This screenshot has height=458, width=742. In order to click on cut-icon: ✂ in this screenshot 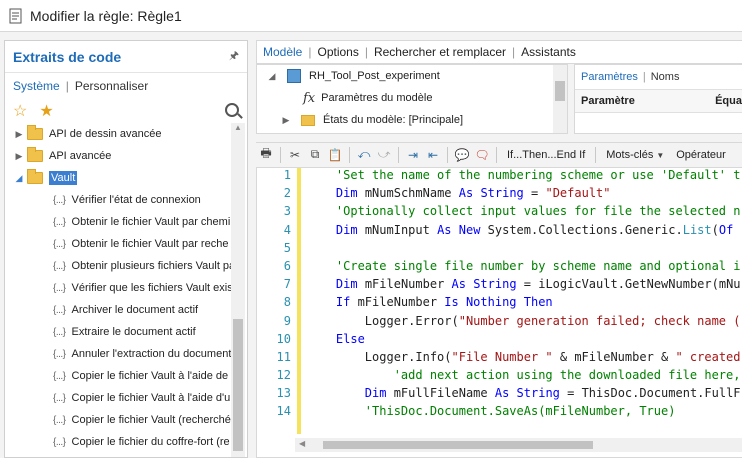, I will do `click(295, 155)`.